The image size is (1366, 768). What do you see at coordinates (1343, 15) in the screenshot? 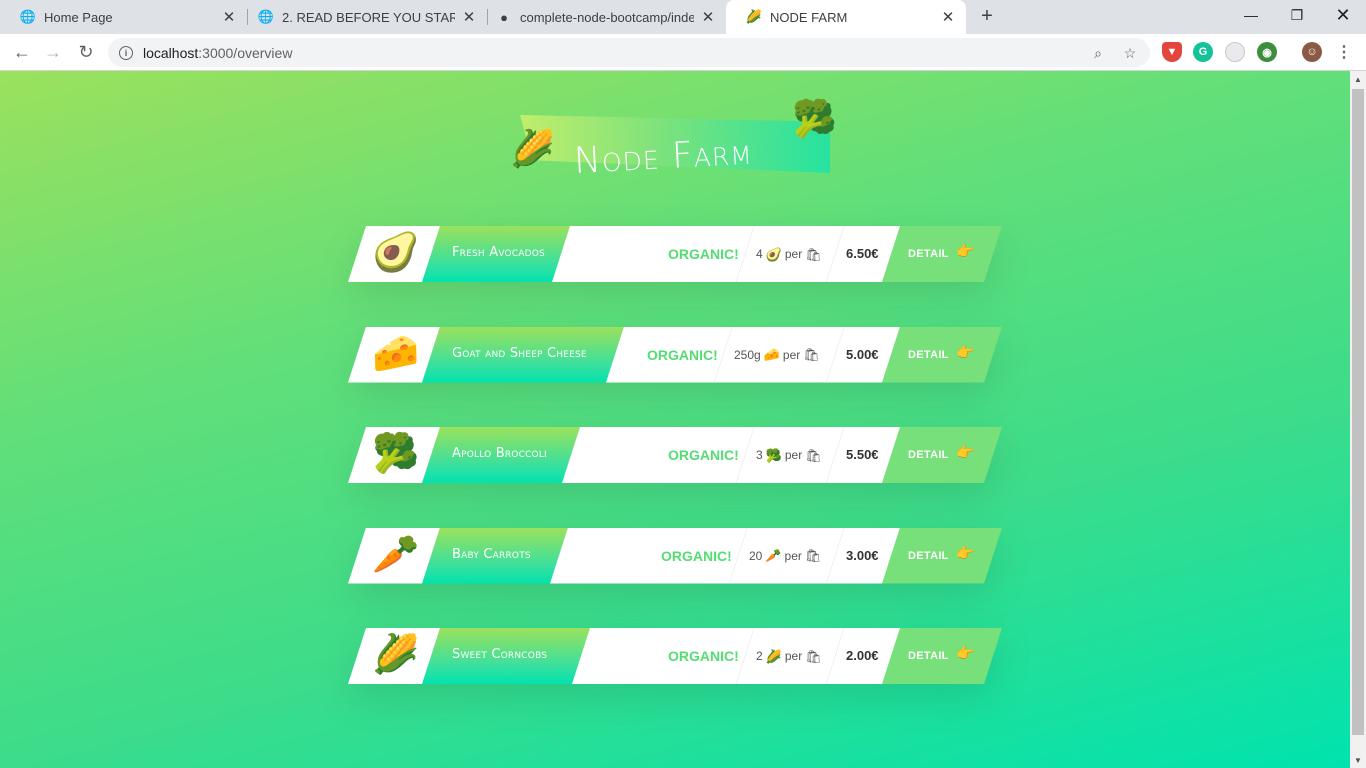
I see `close-window-button: ✕` at bounding box center [1343, 15].